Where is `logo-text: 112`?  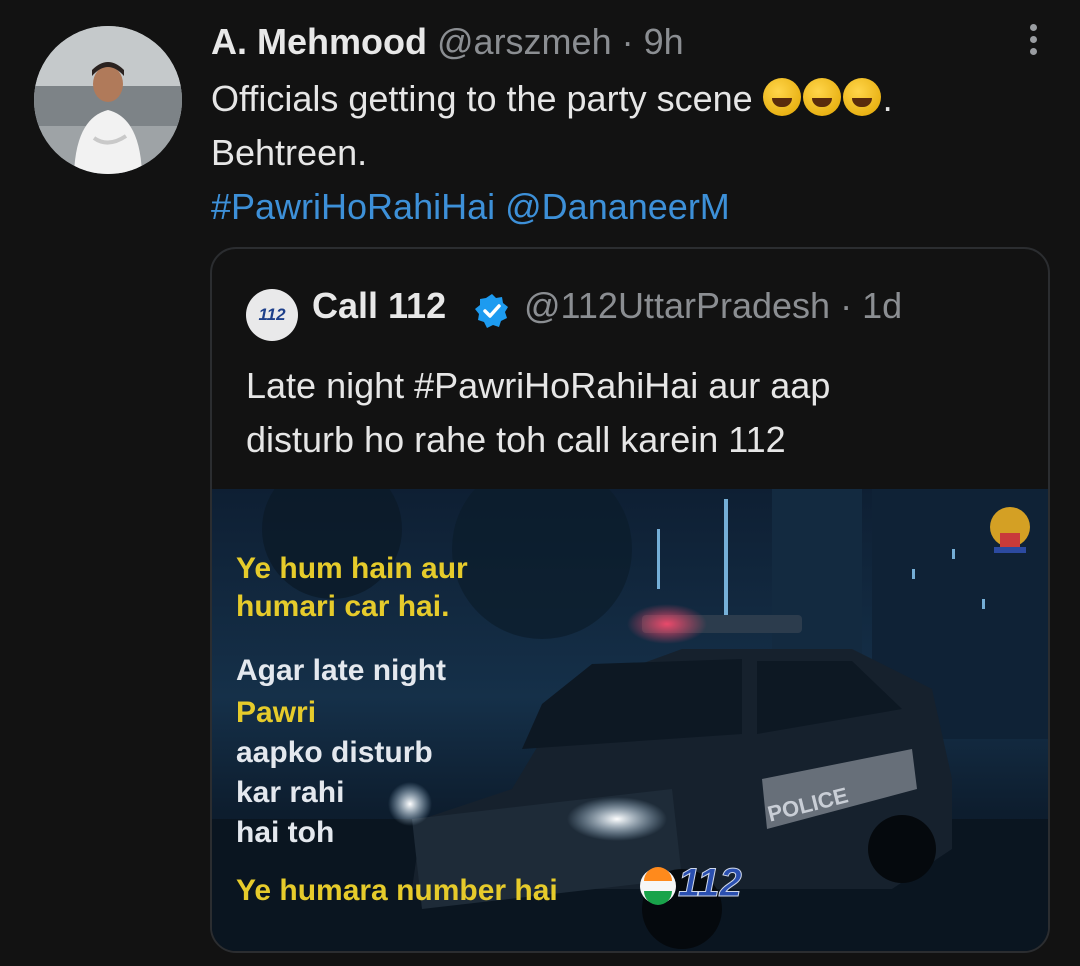 logo-text: 112 is located at coordinates (272, 314).